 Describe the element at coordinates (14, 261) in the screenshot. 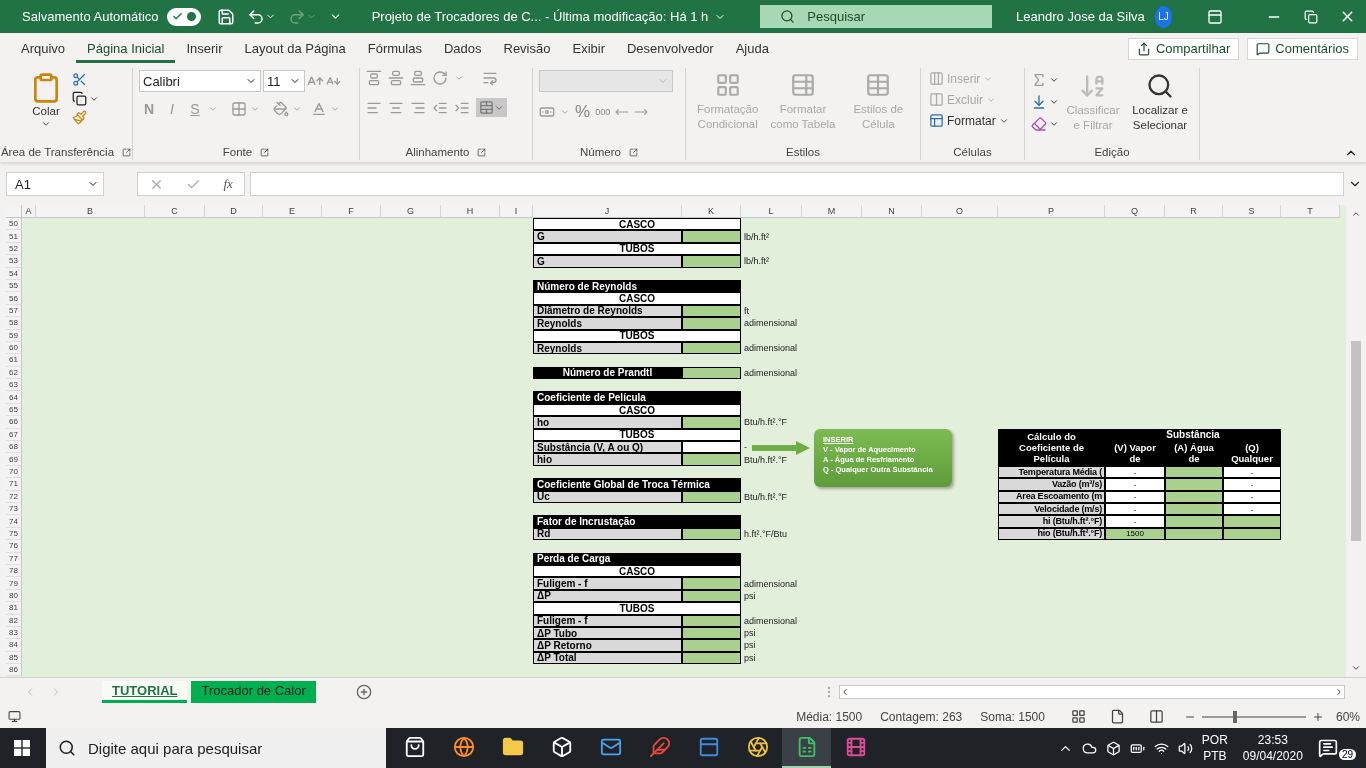

I see `row-header: 53` at that location.